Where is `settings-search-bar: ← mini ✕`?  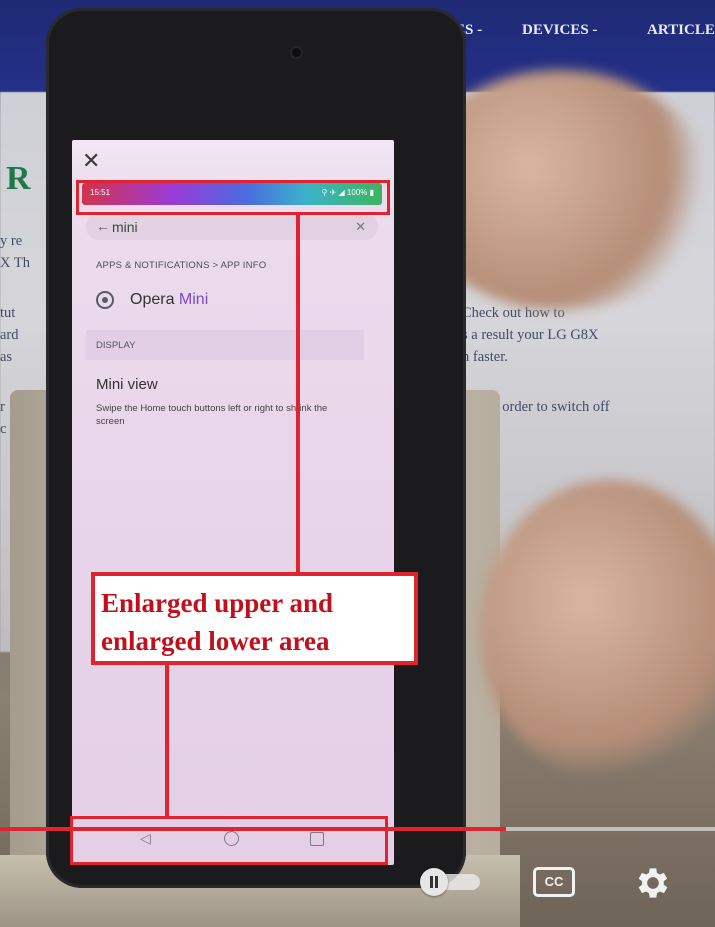
settings-search-bar: ← mini ✕ is located at coordinates (232, 227).